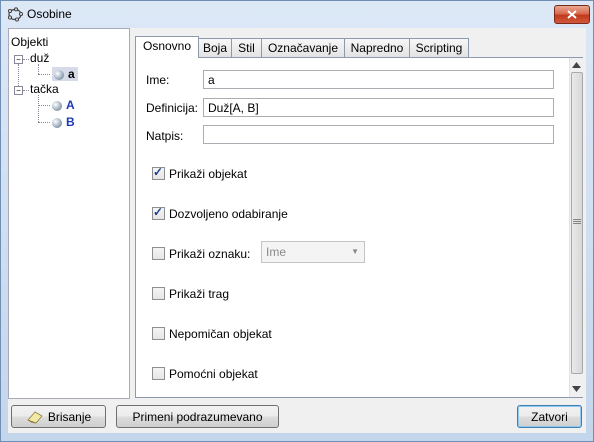 This screenshot has height=442, width=594. Describe the element at coordinates (439, 47) in the screenshot. I see `tab-scripting: Scripting` at that location.